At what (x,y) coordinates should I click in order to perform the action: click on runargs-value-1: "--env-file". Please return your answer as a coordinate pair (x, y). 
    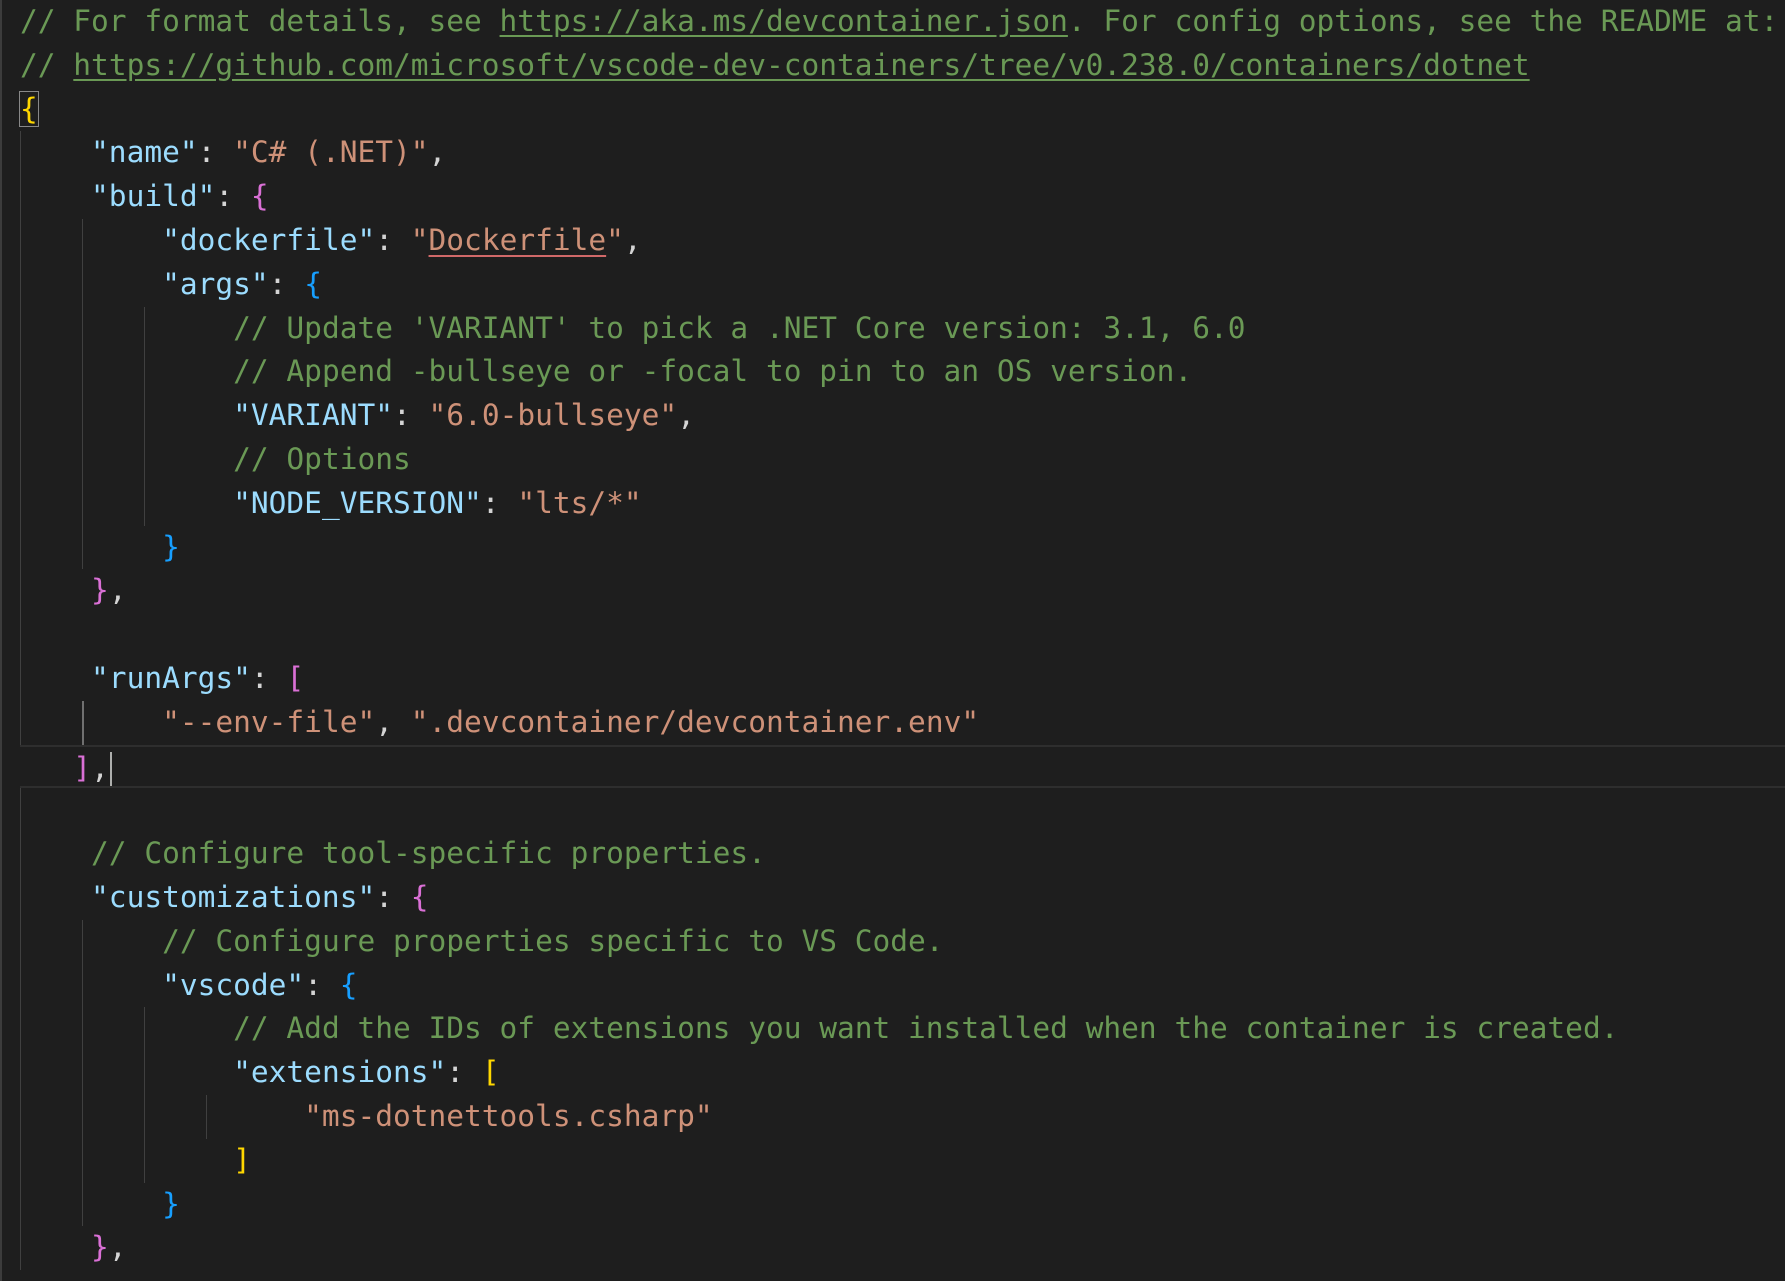
    Looking at the image, I should click on (269, 721).